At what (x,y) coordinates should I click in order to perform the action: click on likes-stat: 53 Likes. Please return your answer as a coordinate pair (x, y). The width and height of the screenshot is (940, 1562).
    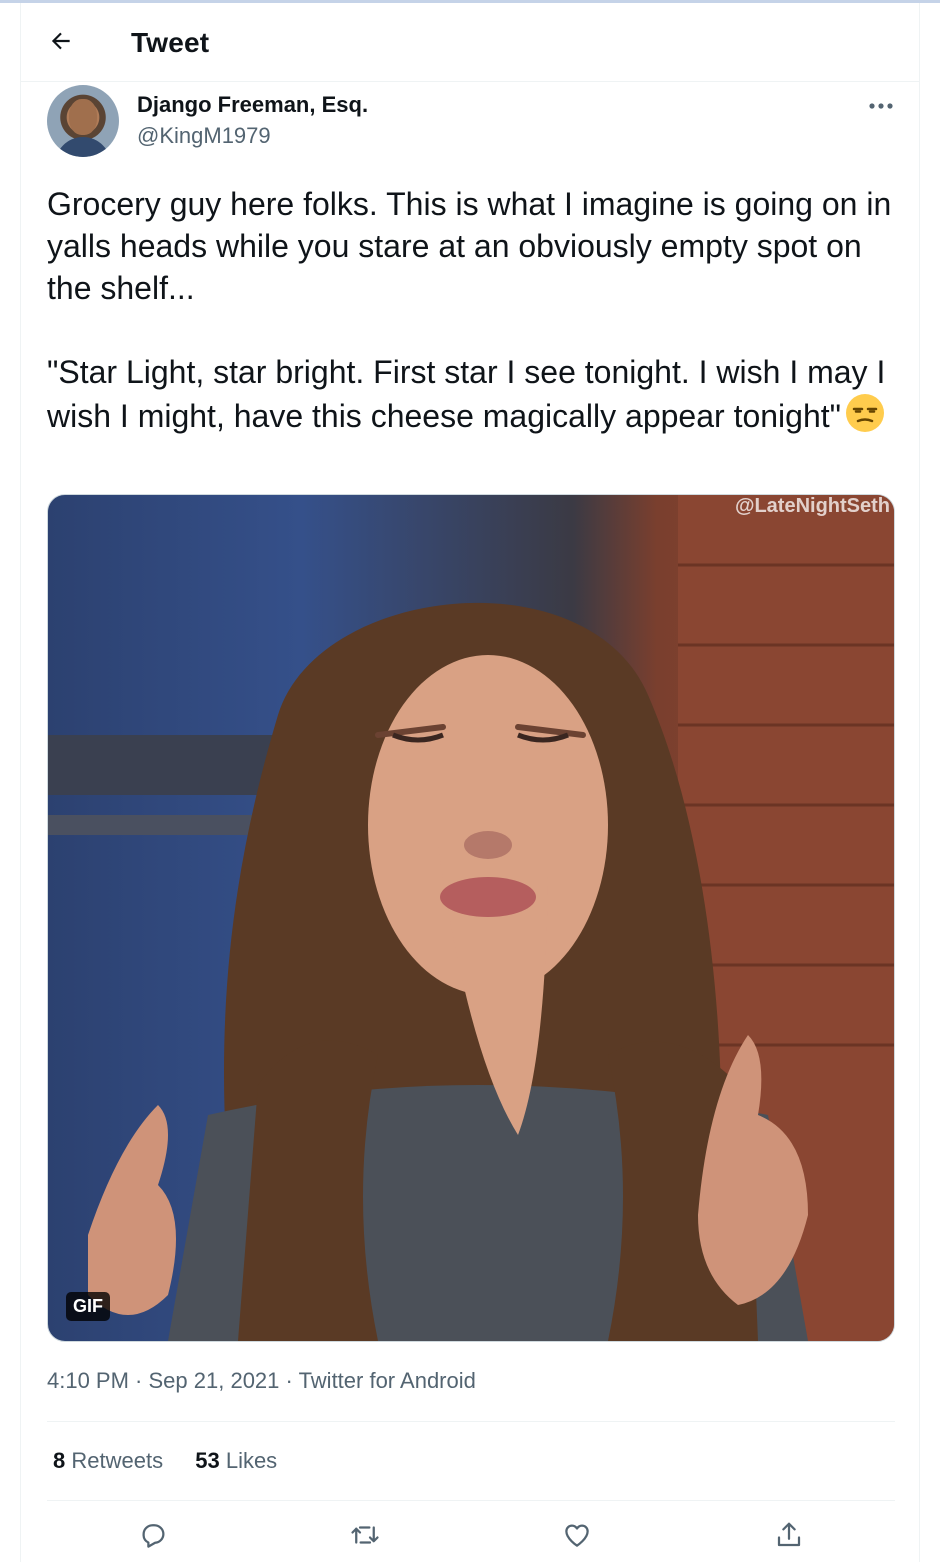
    Looking at the image, I should click on (236, 1461).